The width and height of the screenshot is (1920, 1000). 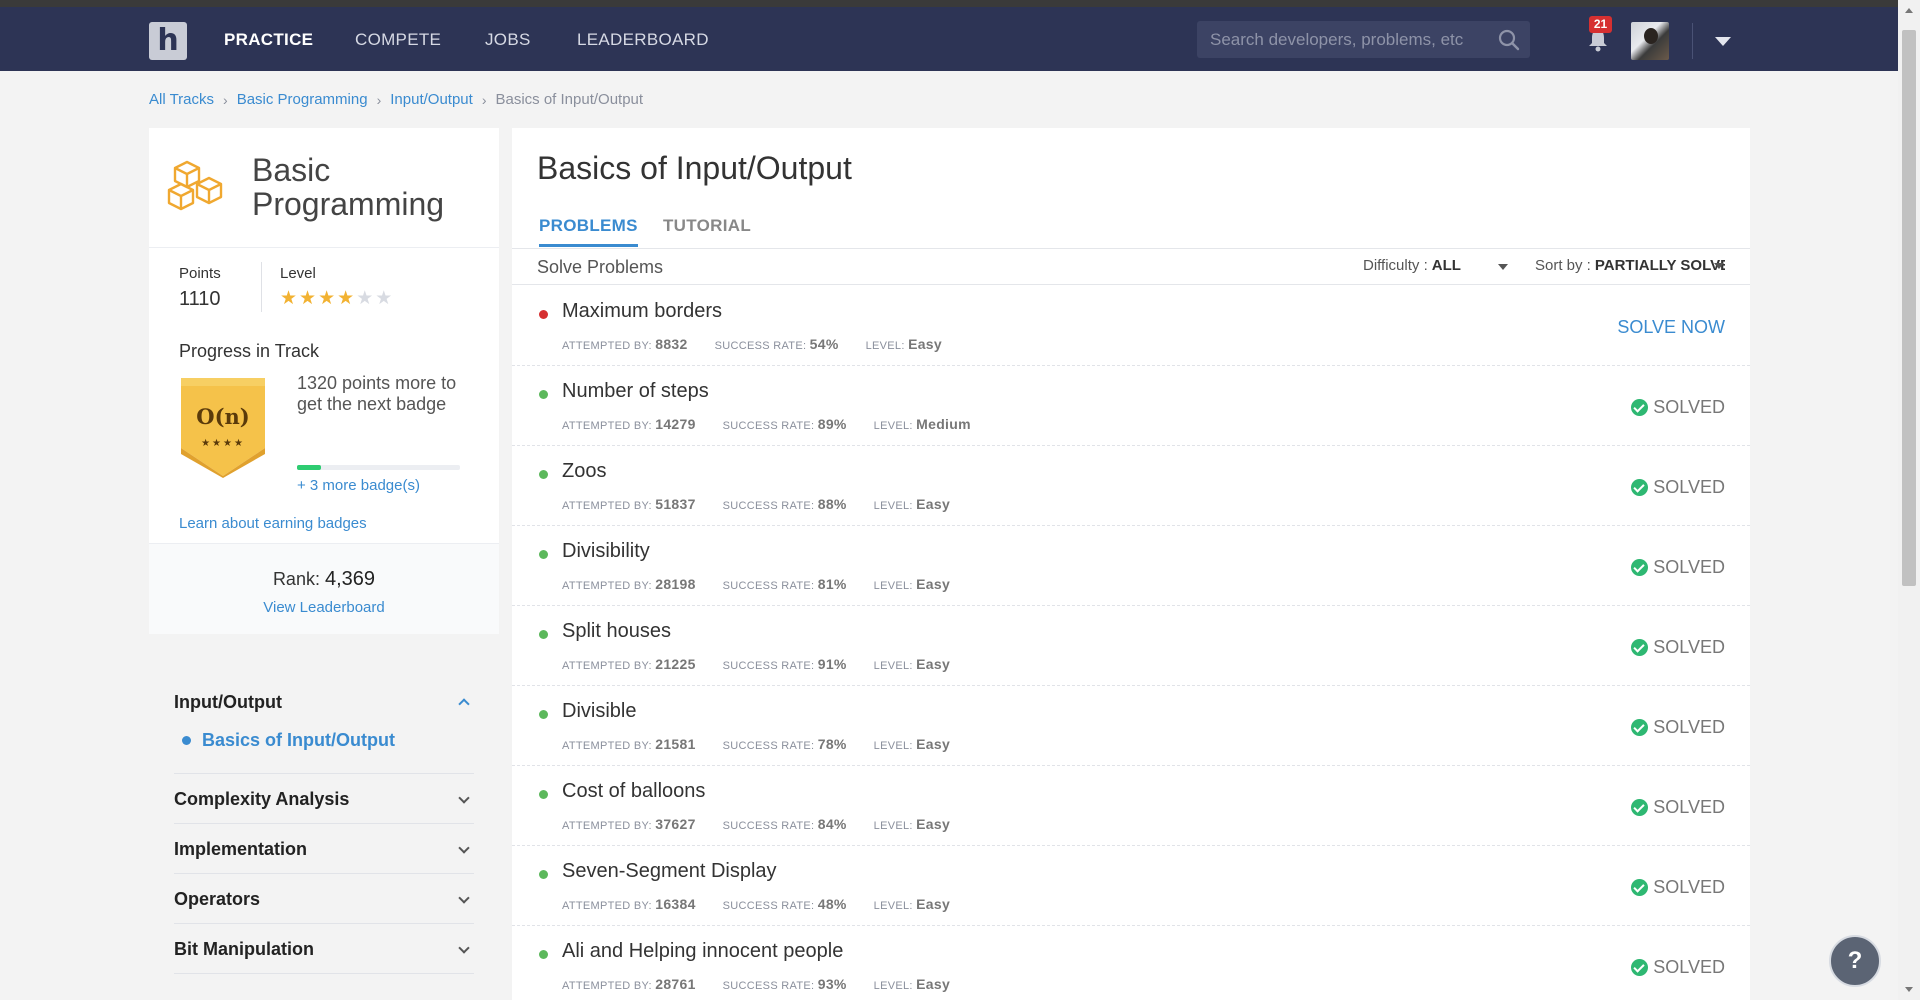 I want to click on problem-title: Split houses, so click(x=616, y=631).